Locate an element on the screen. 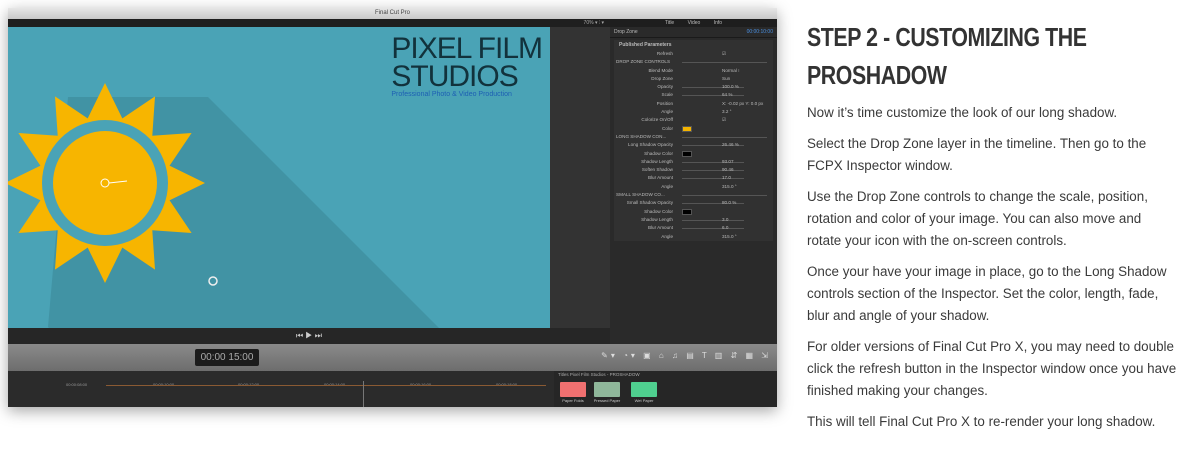  tab-info: Info is located at coordinates (718, 23).